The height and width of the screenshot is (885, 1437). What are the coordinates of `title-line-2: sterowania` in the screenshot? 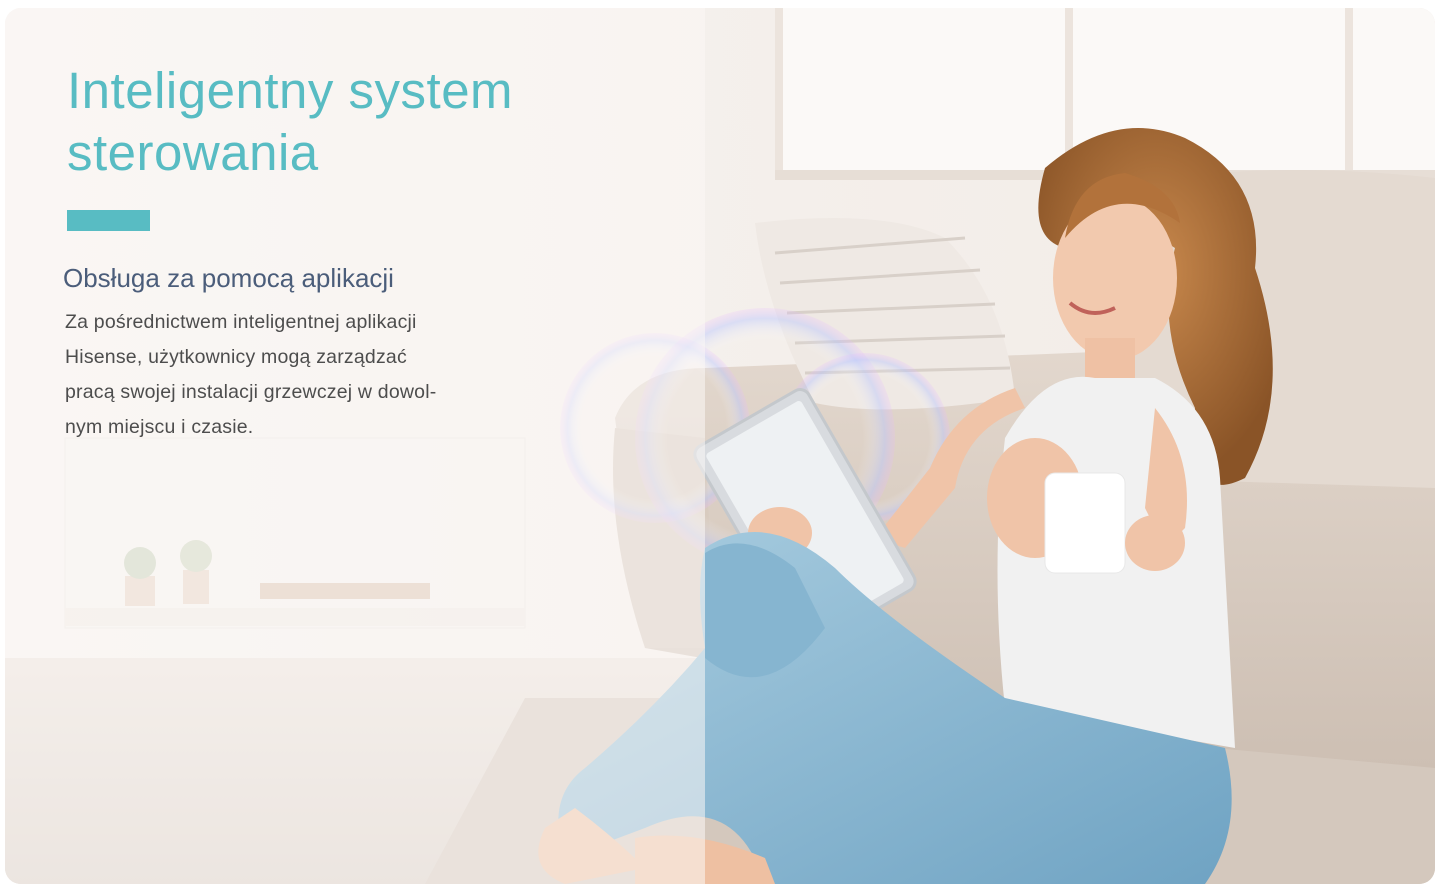 It's located at (193, 152).